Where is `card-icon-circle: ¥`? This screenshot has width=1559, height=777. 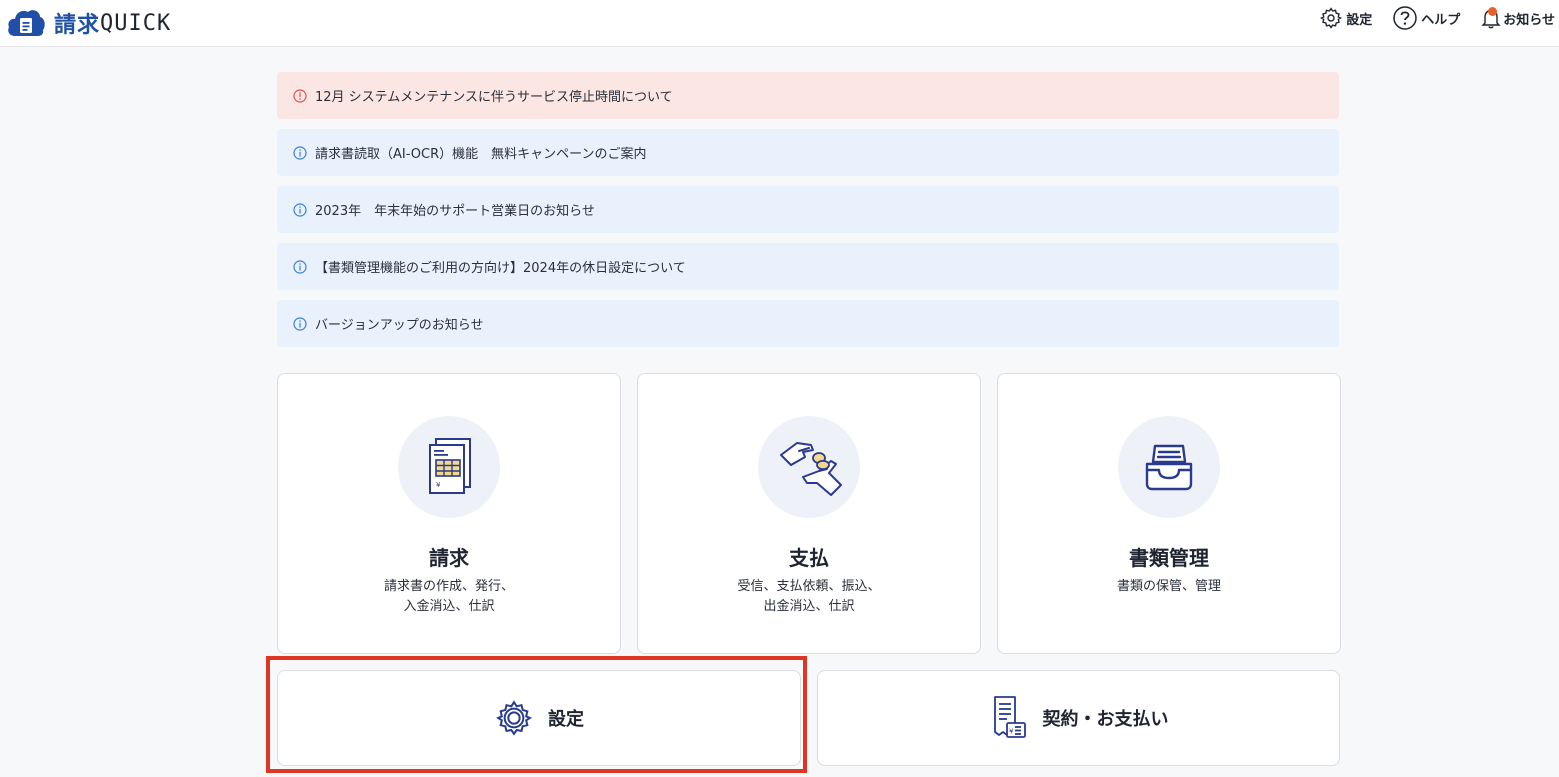 card-icon-circle: ¥ is located at coordinates (449, 467).